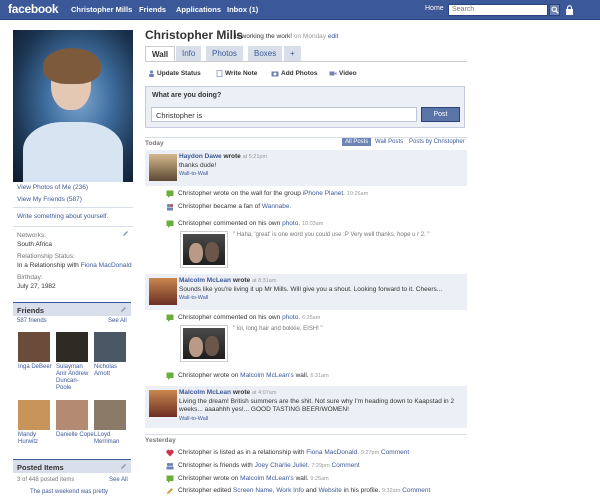 The height and width of the screenshot is (496, 600). What do you see at coordinates (152, 9) in the screenshot?
I see `nav-friends: Friends` at bounding box center [152, 9].